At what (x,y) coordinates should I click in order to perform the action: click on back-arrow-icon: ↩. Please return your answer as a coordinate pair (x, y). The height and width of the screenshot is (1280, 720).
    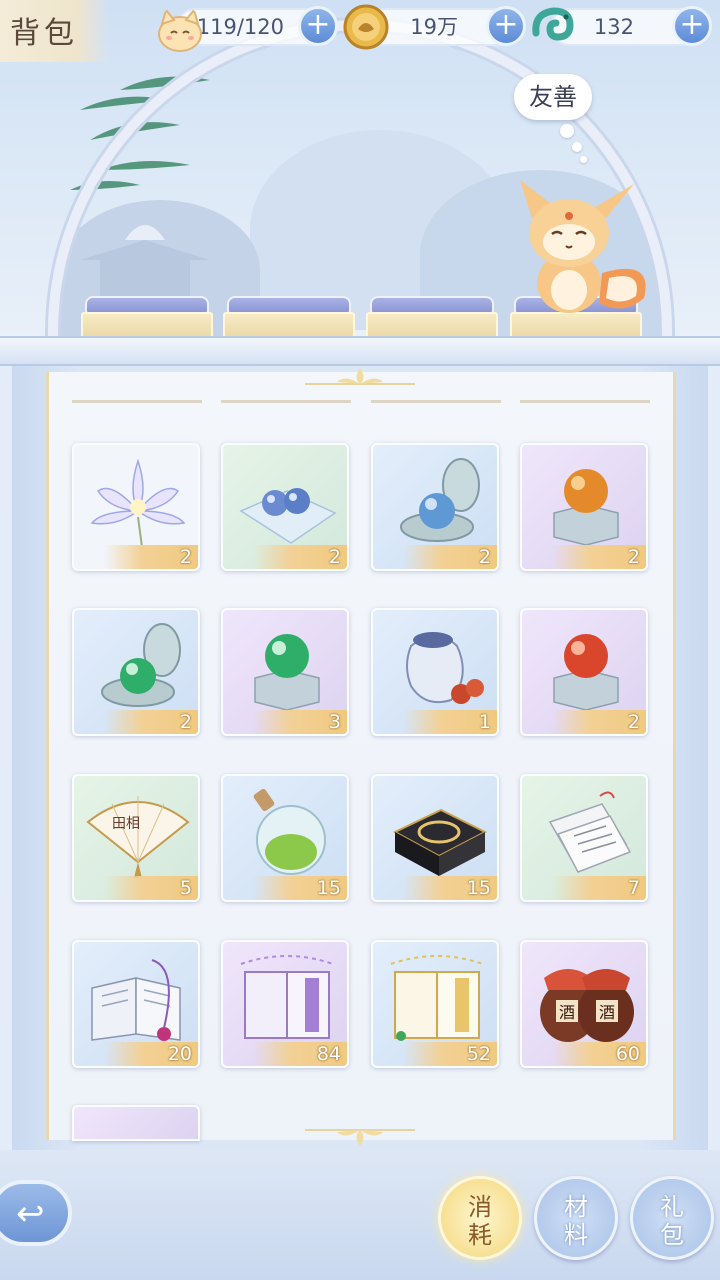
    Looking at the image, I should click on (30, 1214).